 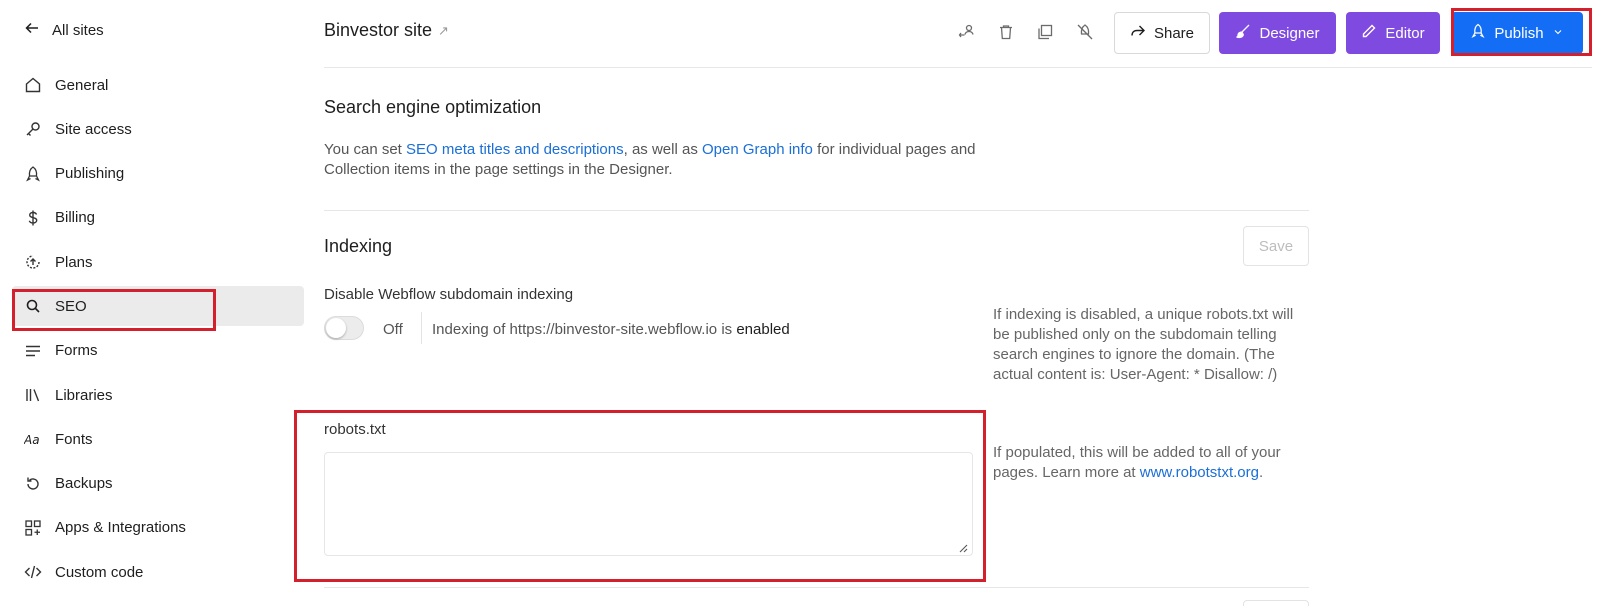 What do you see at coordinates (74, 439) in the screenshot?
I see `sidebar-item-label: Fonts` at bounding box center [74, 439].